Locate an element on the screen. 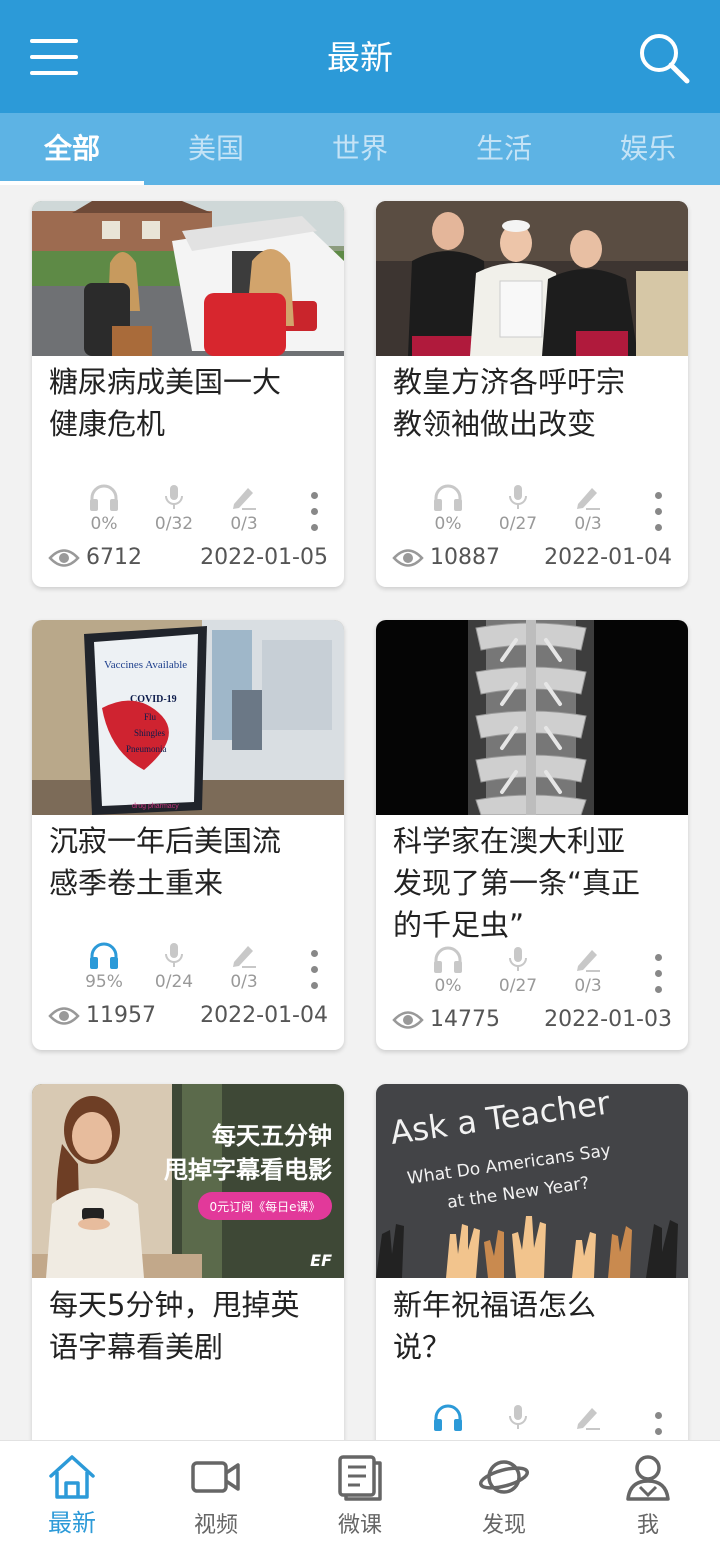  book-icon is located at coordinates (360, 1478).